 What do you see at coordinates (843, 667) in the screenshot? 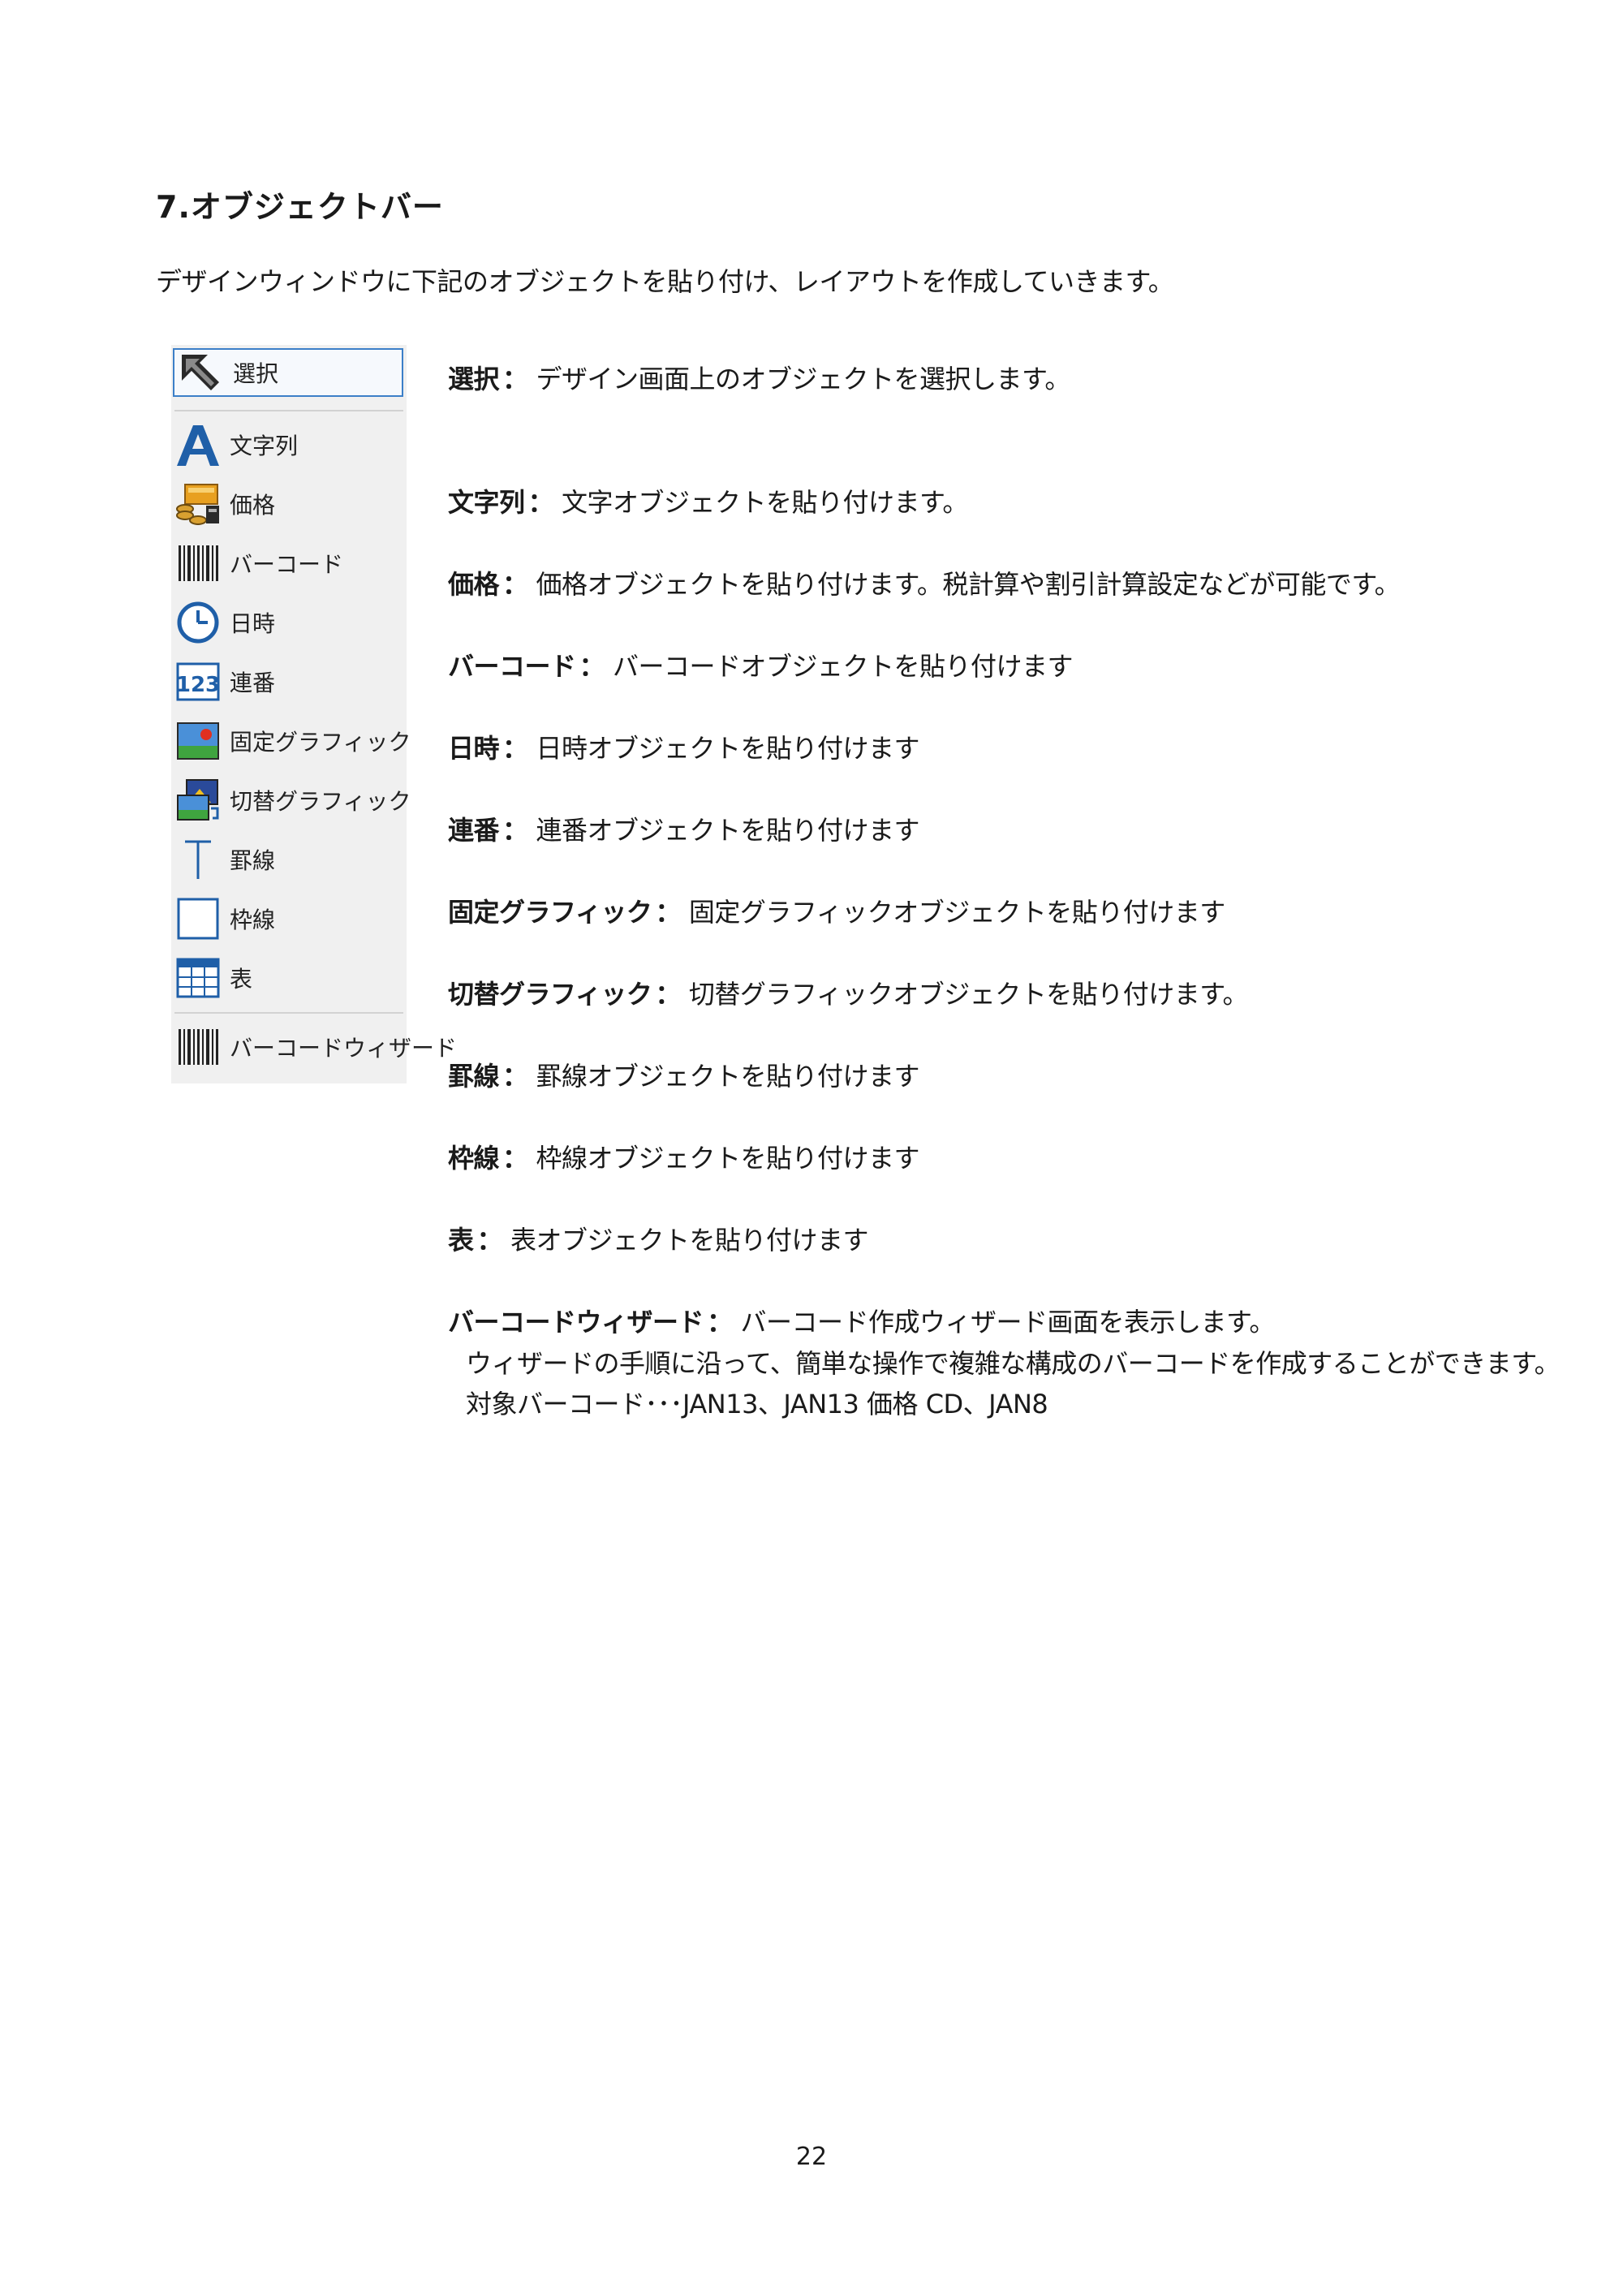
I see `desc-text: バーコードオブジェクトを貼り付けます` at bounding box center [843, 667].